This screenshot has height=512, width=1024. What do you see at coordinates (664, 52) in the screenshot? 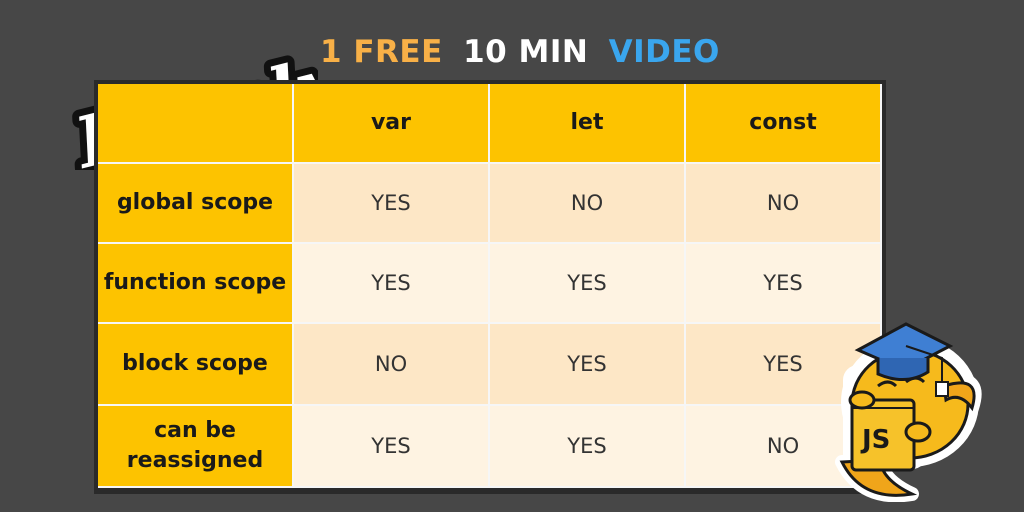
I see `headline-video: VIDEO` at bounding box center [664, 52].